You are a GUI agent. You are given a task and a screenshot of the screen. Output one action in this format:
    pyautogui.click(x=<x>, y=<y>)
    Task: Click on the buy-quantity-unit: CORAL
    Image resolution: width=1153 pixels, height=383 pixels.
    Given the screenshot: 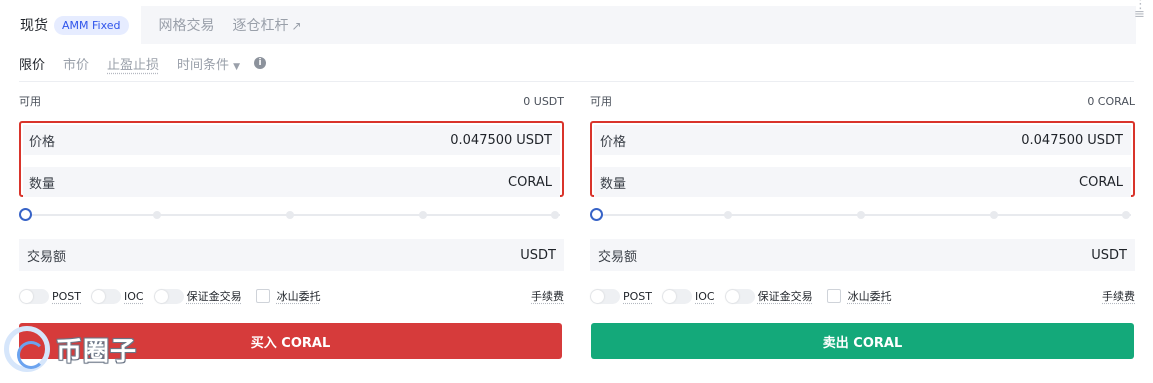 What is the action you would take?
    pyautogui.click(x=530, y=182)
    